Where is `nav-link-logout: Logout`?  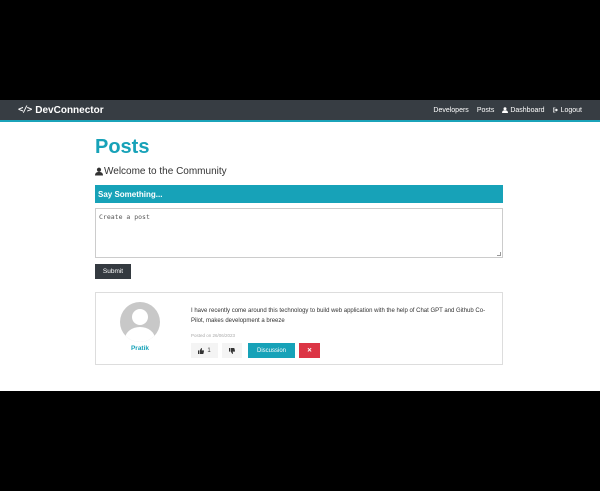 nav-link-logout: Logout is located at coordinates (567, 110).